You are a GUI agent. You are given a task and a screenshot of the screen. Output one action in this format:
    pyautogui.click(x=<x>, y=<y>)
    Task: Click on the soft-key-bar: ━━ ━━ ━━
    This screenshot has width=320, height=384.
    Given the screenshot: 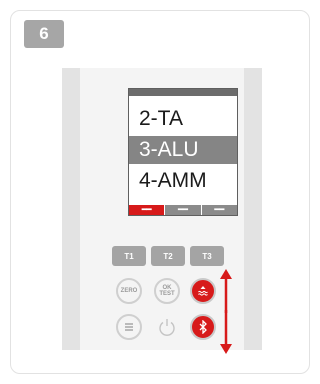 What is the action you would take?
    pyautogui.click(x=183, y=210)
    